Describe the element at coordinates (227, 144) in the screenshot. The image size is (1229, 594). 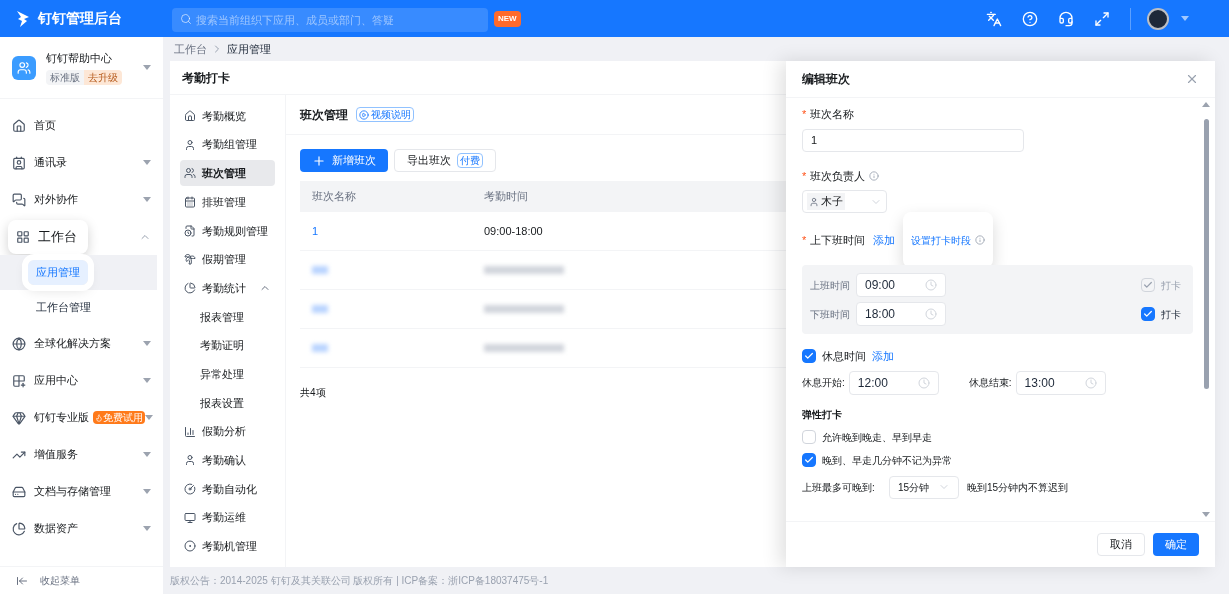
I see `submenu-item: 考勤组管理` at that location.